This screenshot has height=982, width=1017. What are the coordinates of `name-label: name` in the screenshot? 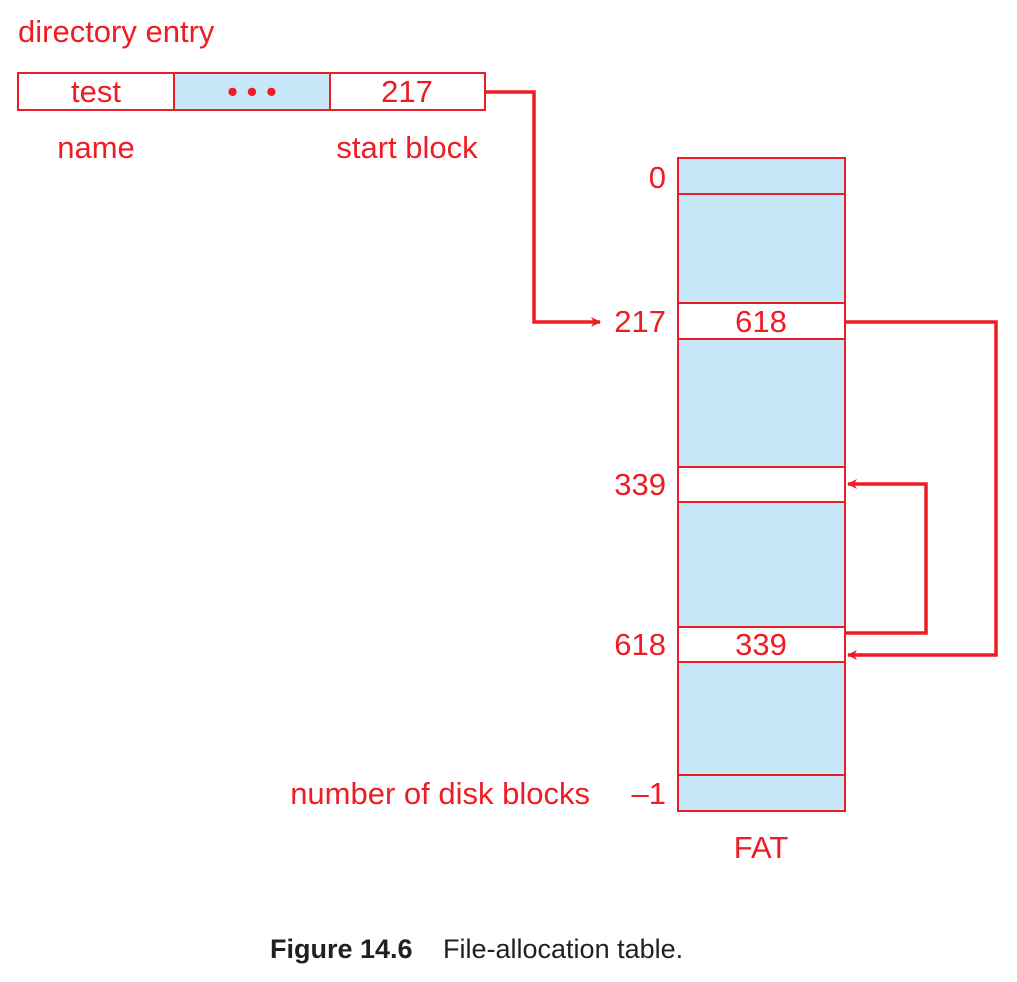 It's located at (96, 147).